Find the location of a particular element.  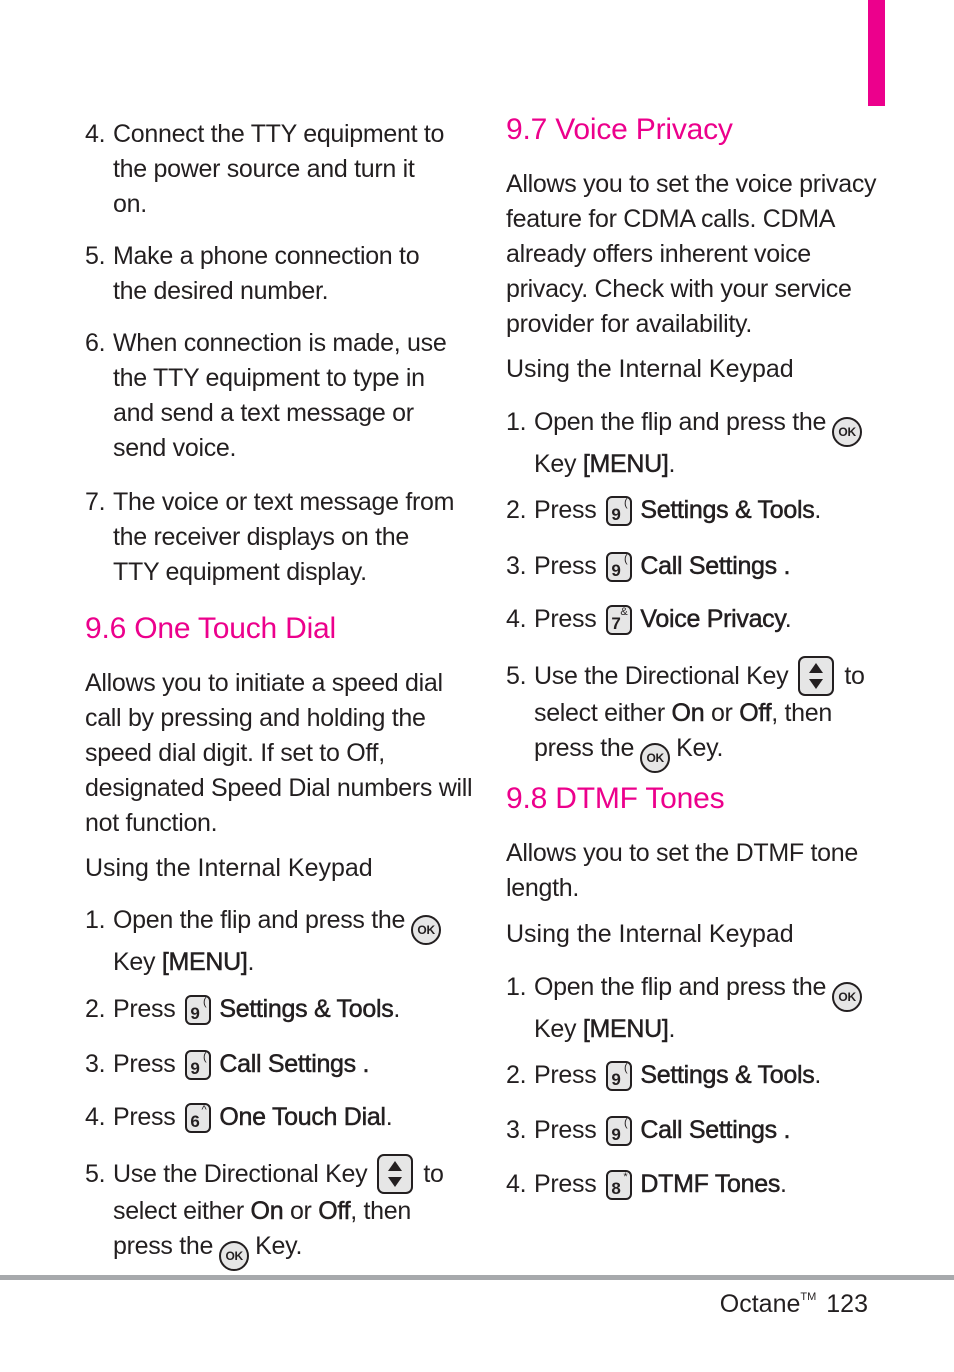

section-heading-9-7: 9.7 Voice Privacy is located at coordinates (619, 129).